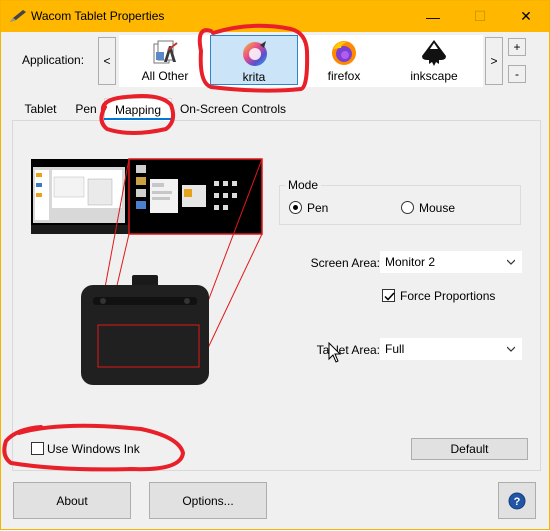 This screenshot has width=550, height=531. What do you see at coordinates (303, 185) in the screenshot?
I see `mode-group-title: Mode` at bounding box center [303, 185].